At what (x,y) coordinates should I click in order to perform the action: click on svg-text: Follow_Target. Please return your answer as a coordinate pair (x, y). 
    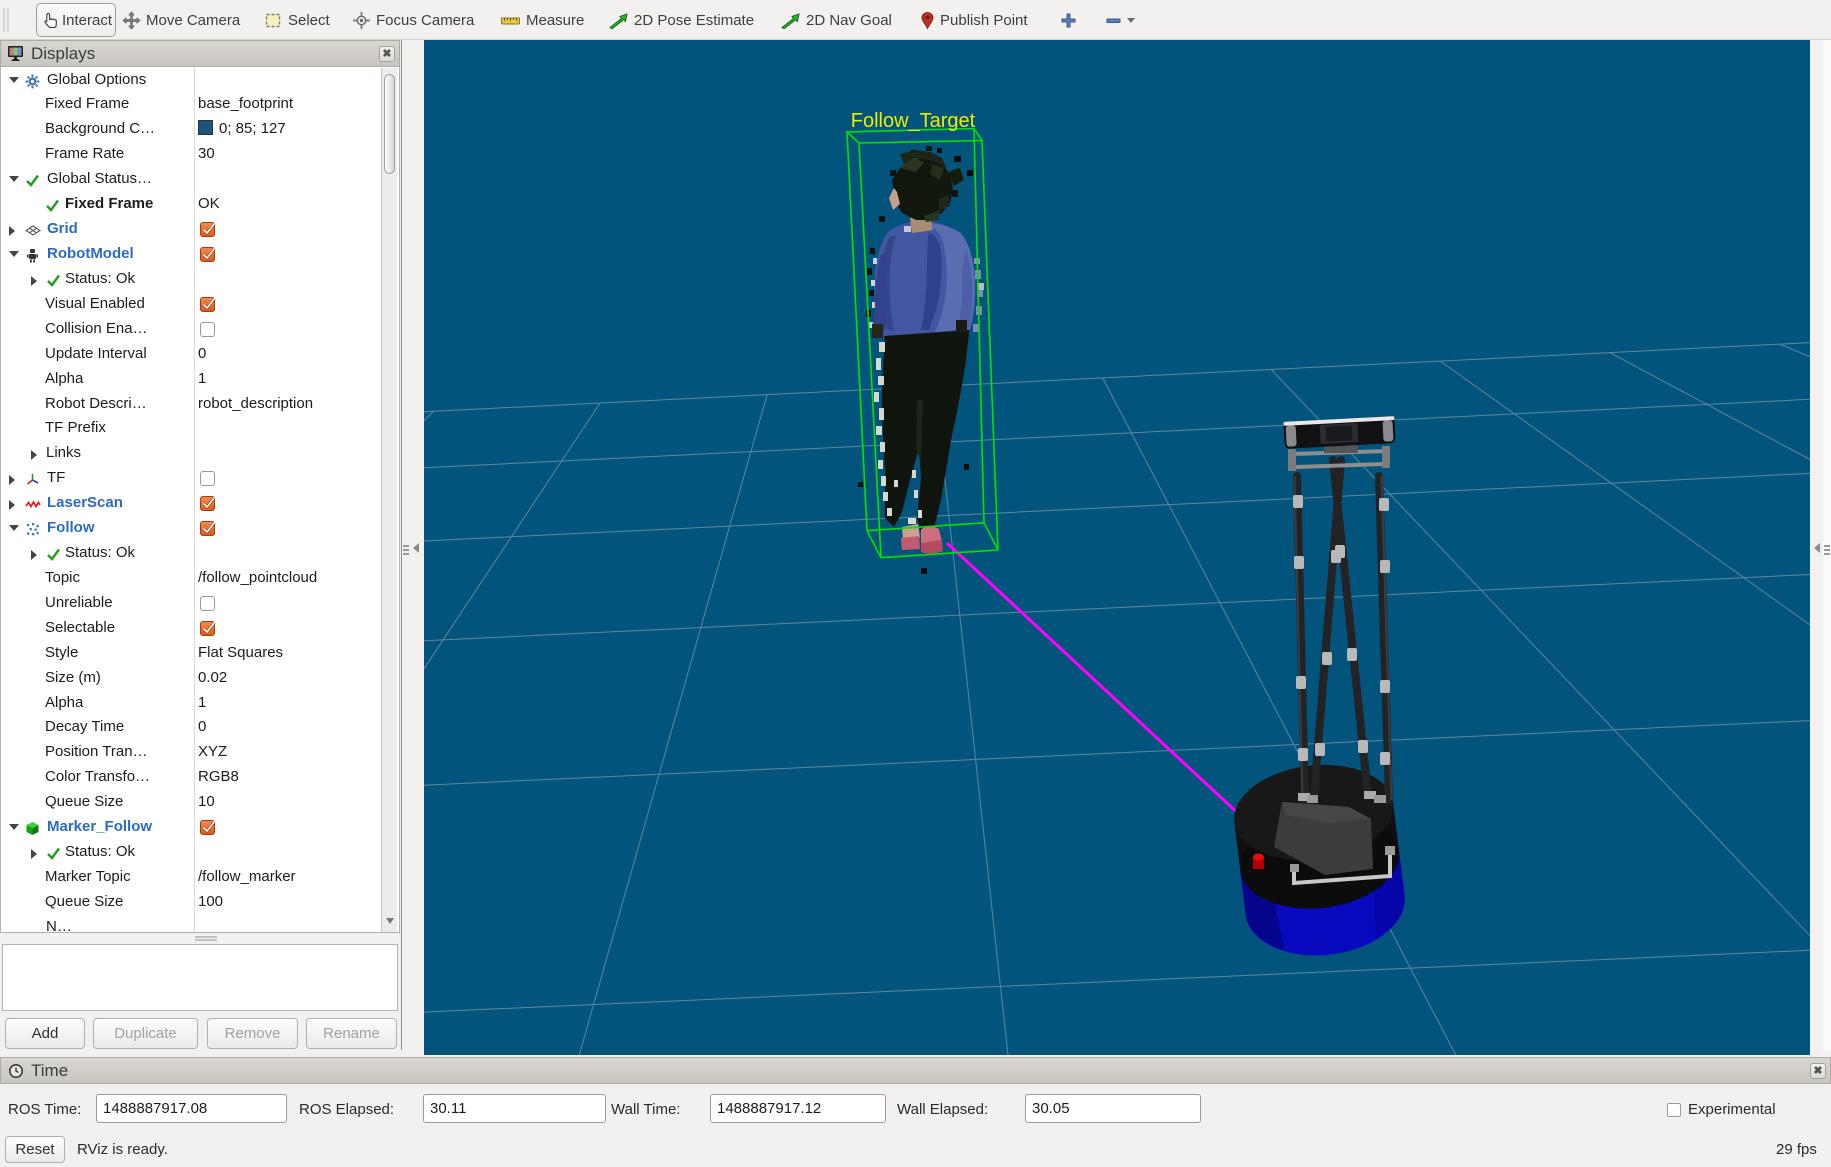
    Looking at the image, I should click on (913, 121).